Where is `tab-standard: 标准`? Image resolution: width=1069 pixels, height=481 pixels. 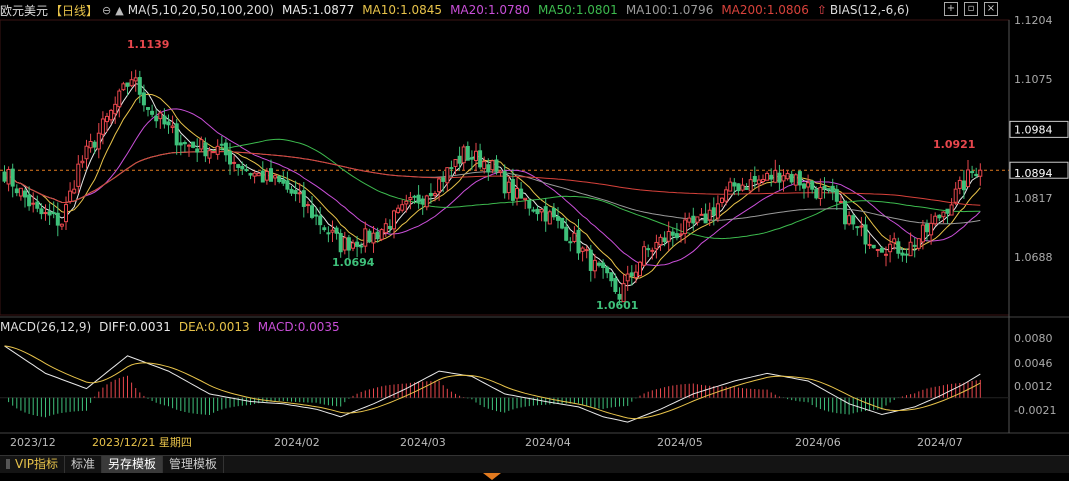 tab-standard: 标准 is located at coordinates (84, 464).